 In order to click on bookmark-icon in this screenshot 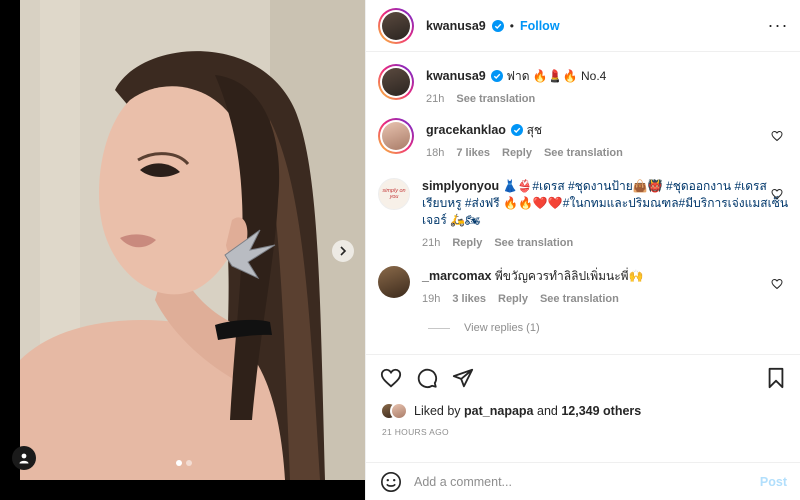, I will do `click(776, 378)`.